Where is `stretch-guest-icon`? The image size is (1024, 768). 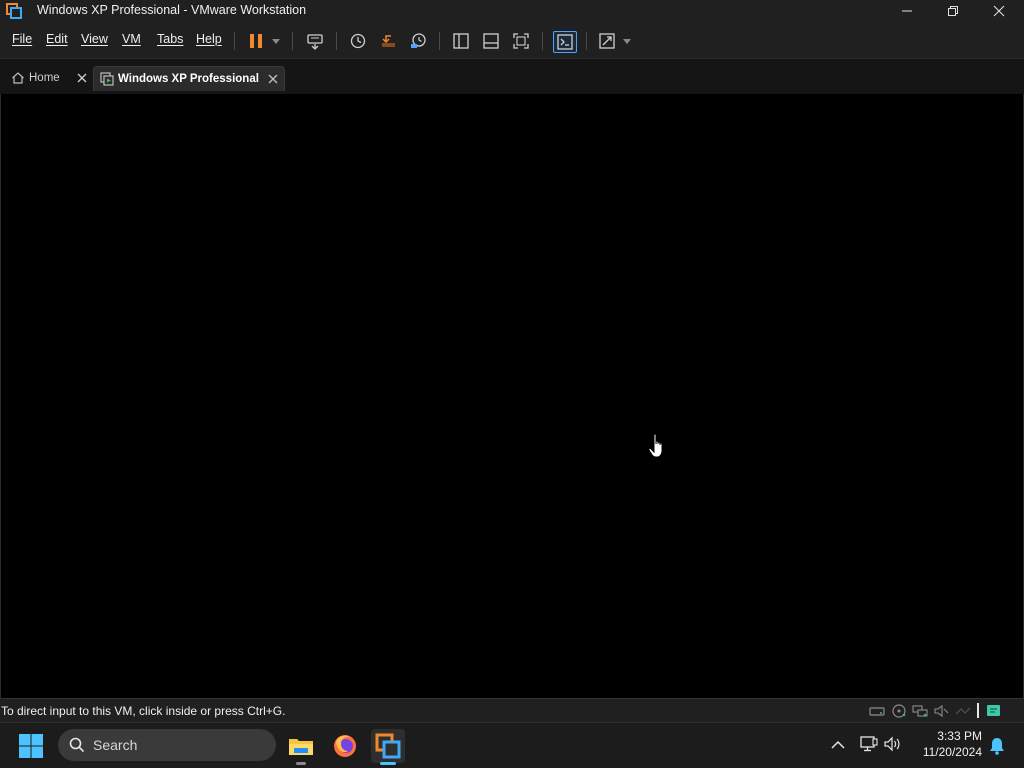 stretch-guest-icon is located at coordinates (607, 41).